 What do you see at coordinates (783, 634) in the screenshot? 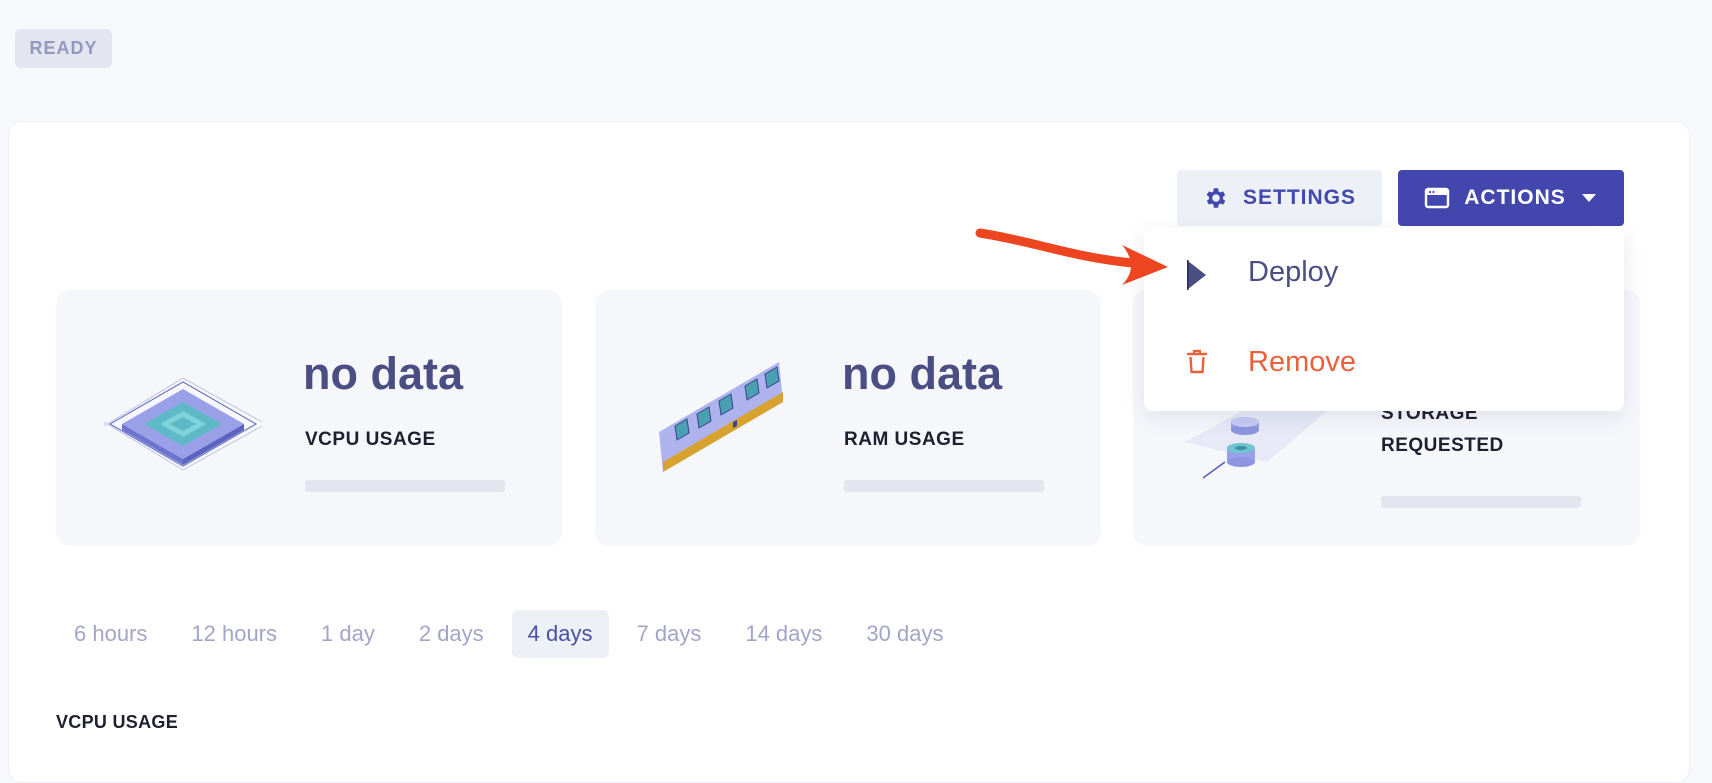
I see `range-tab-14-days: 14 days` at bounding box center [783, 634].